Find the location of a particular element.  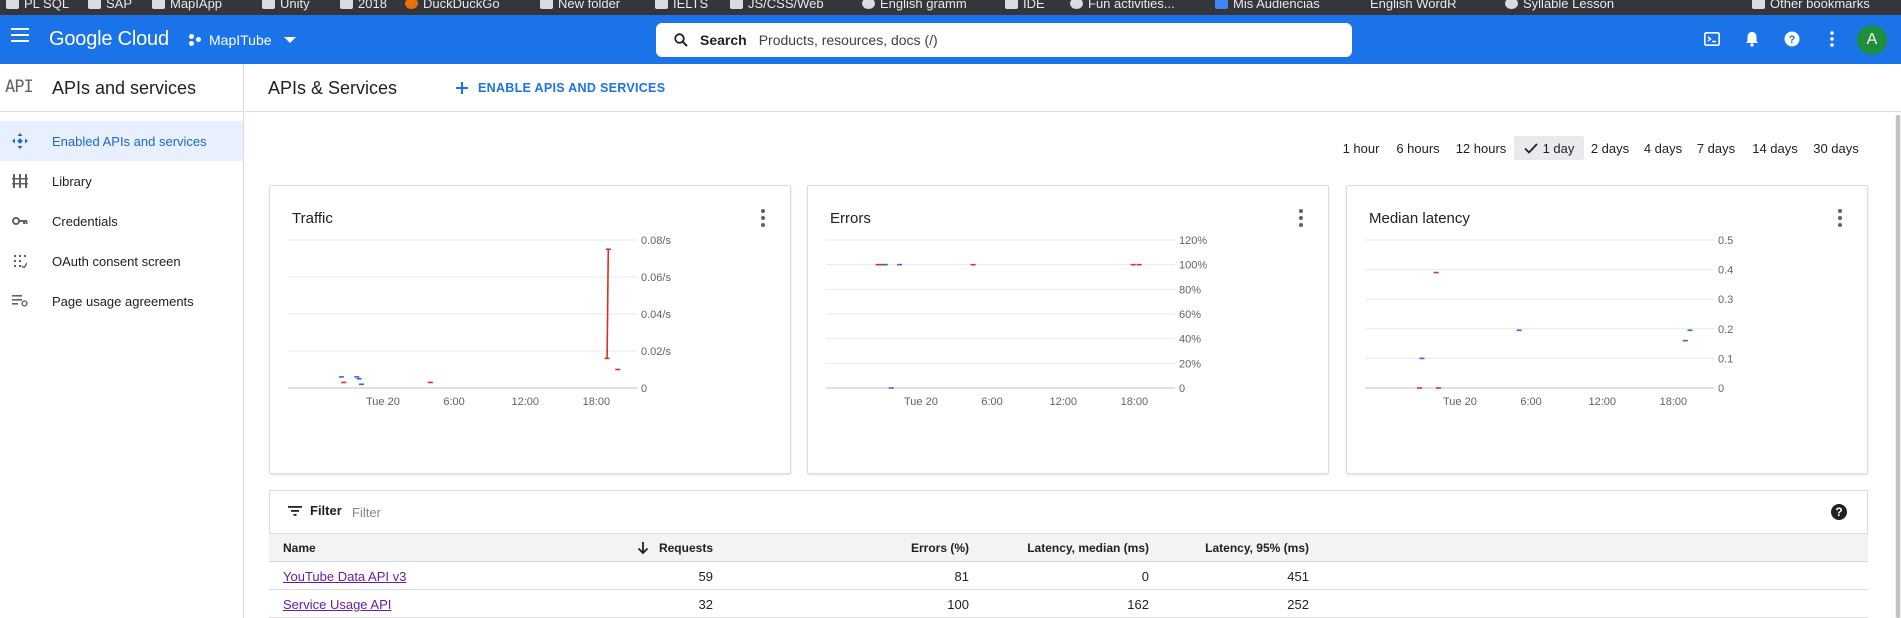

latency-median-cell: 0 is located at coordinates (1145, 576).